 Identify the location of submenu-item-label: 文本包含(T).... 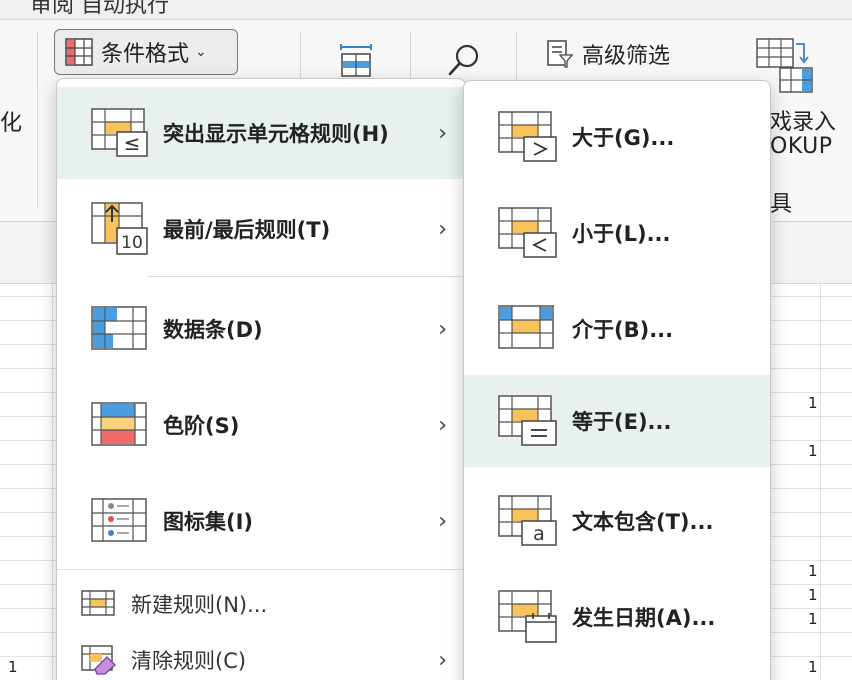
(643, 522).